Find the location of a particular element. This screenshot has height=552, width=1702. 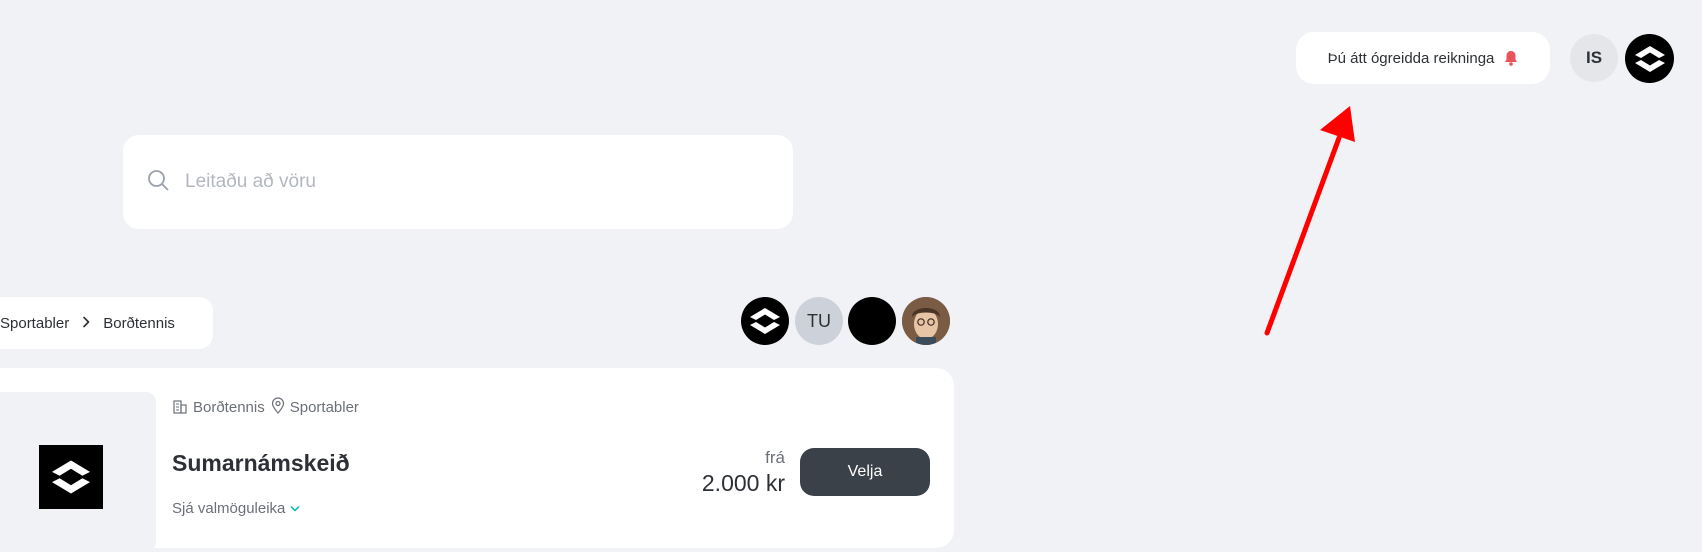

participant-avatar-logo is located at coordinates (765, 321).